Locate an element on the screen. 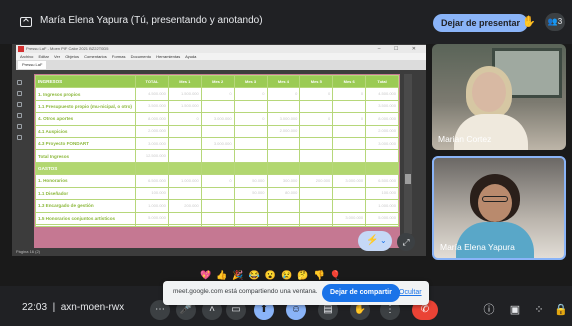  stop-sharing-button: Dejar de compartir is located at coordinates (361, 293).